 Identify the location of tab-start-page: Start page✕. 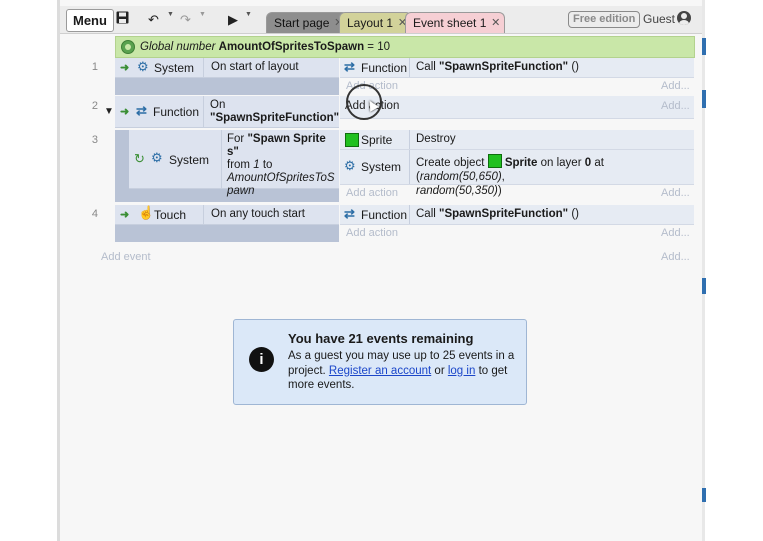
(307, 22).